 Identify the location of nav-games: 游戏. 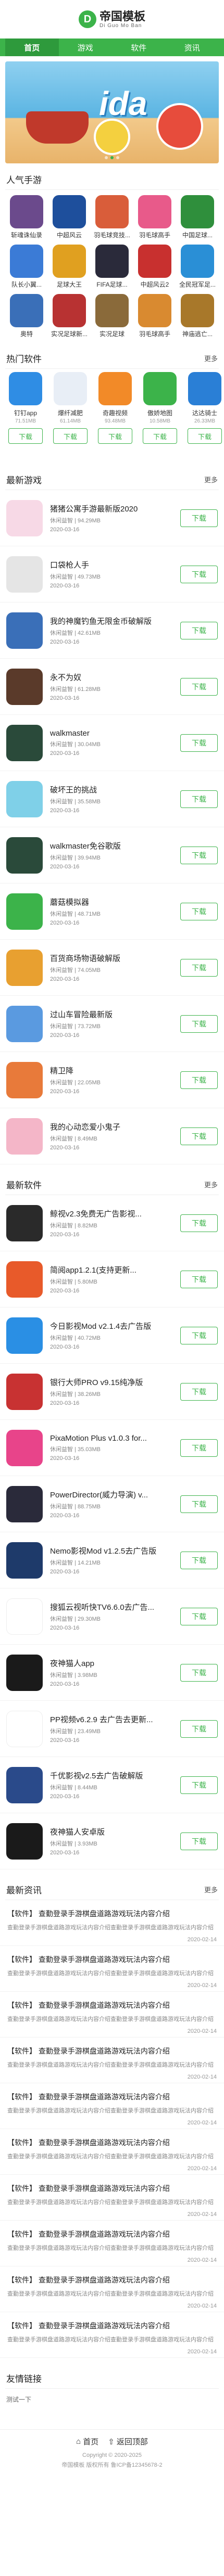
(86, 48).